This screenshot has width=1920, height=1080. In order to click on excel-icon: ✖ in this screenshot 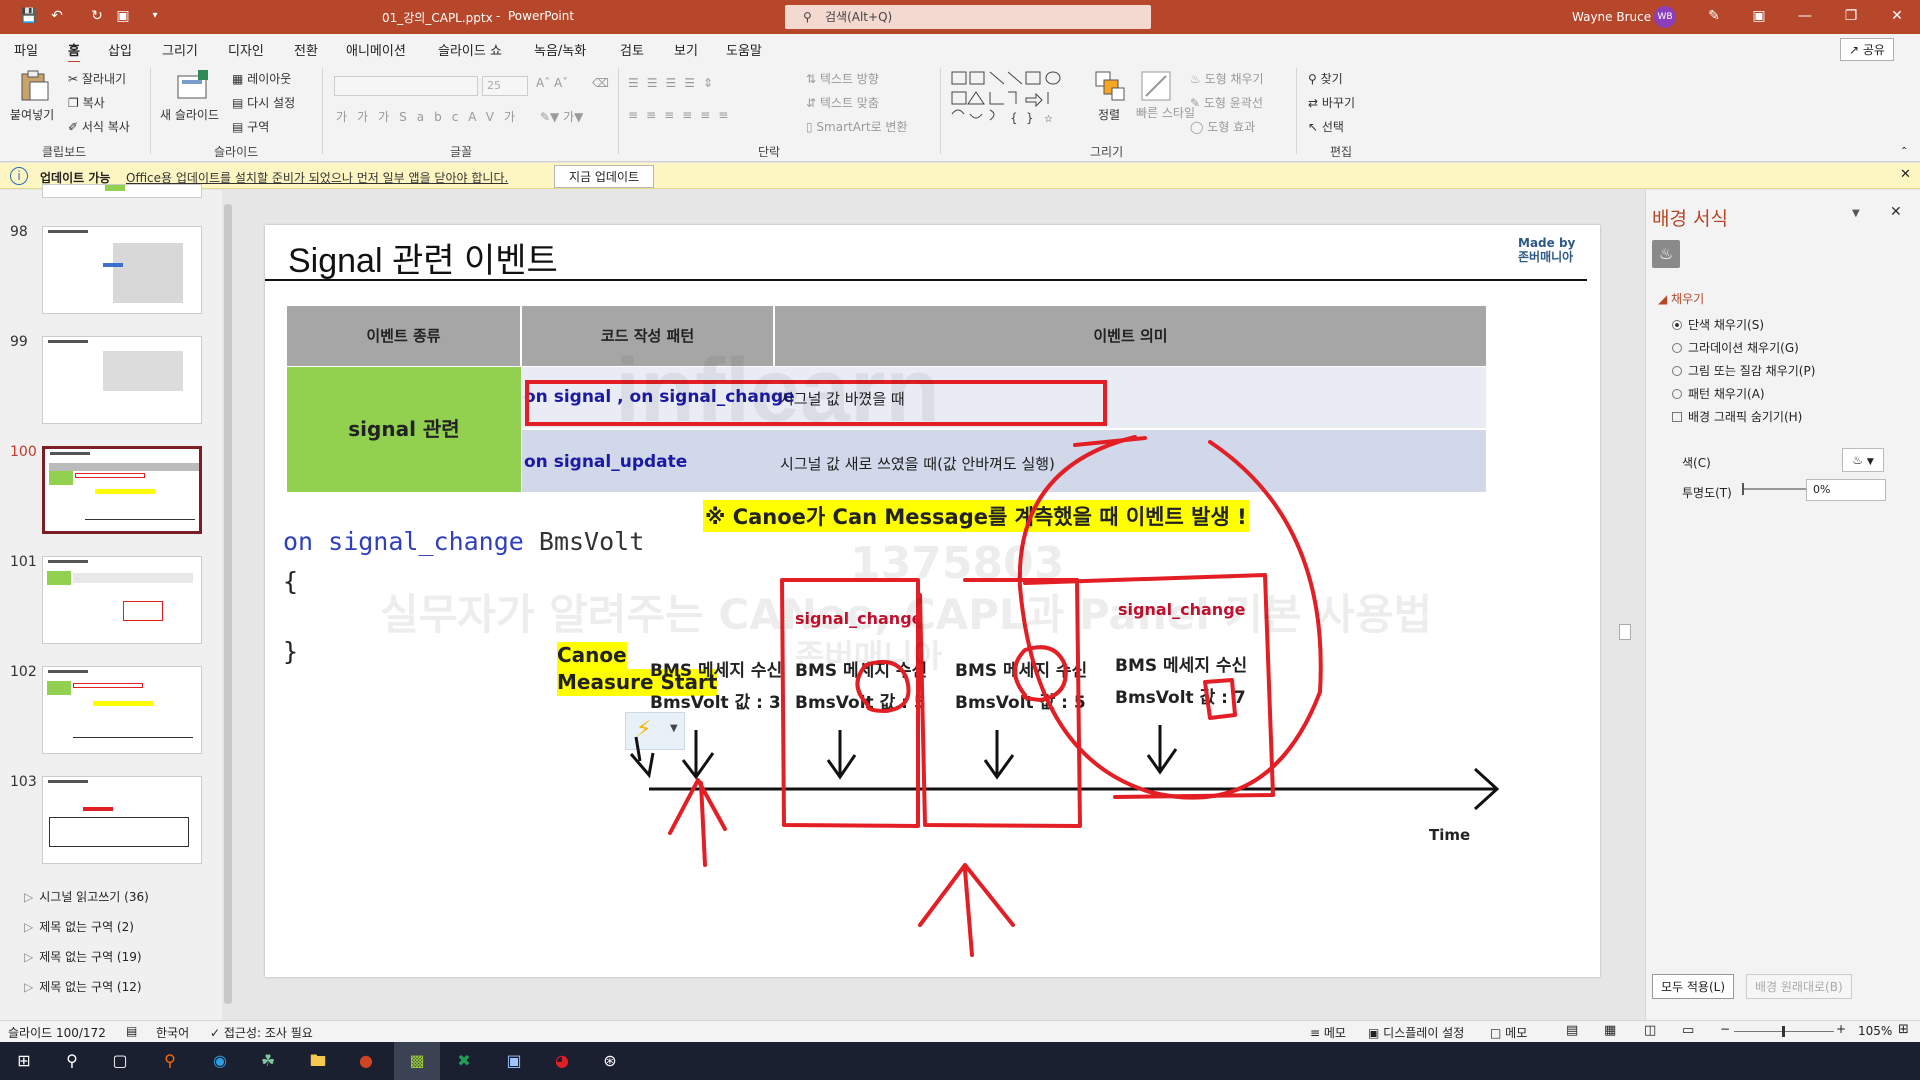, I will do `click(464, 1061)`.